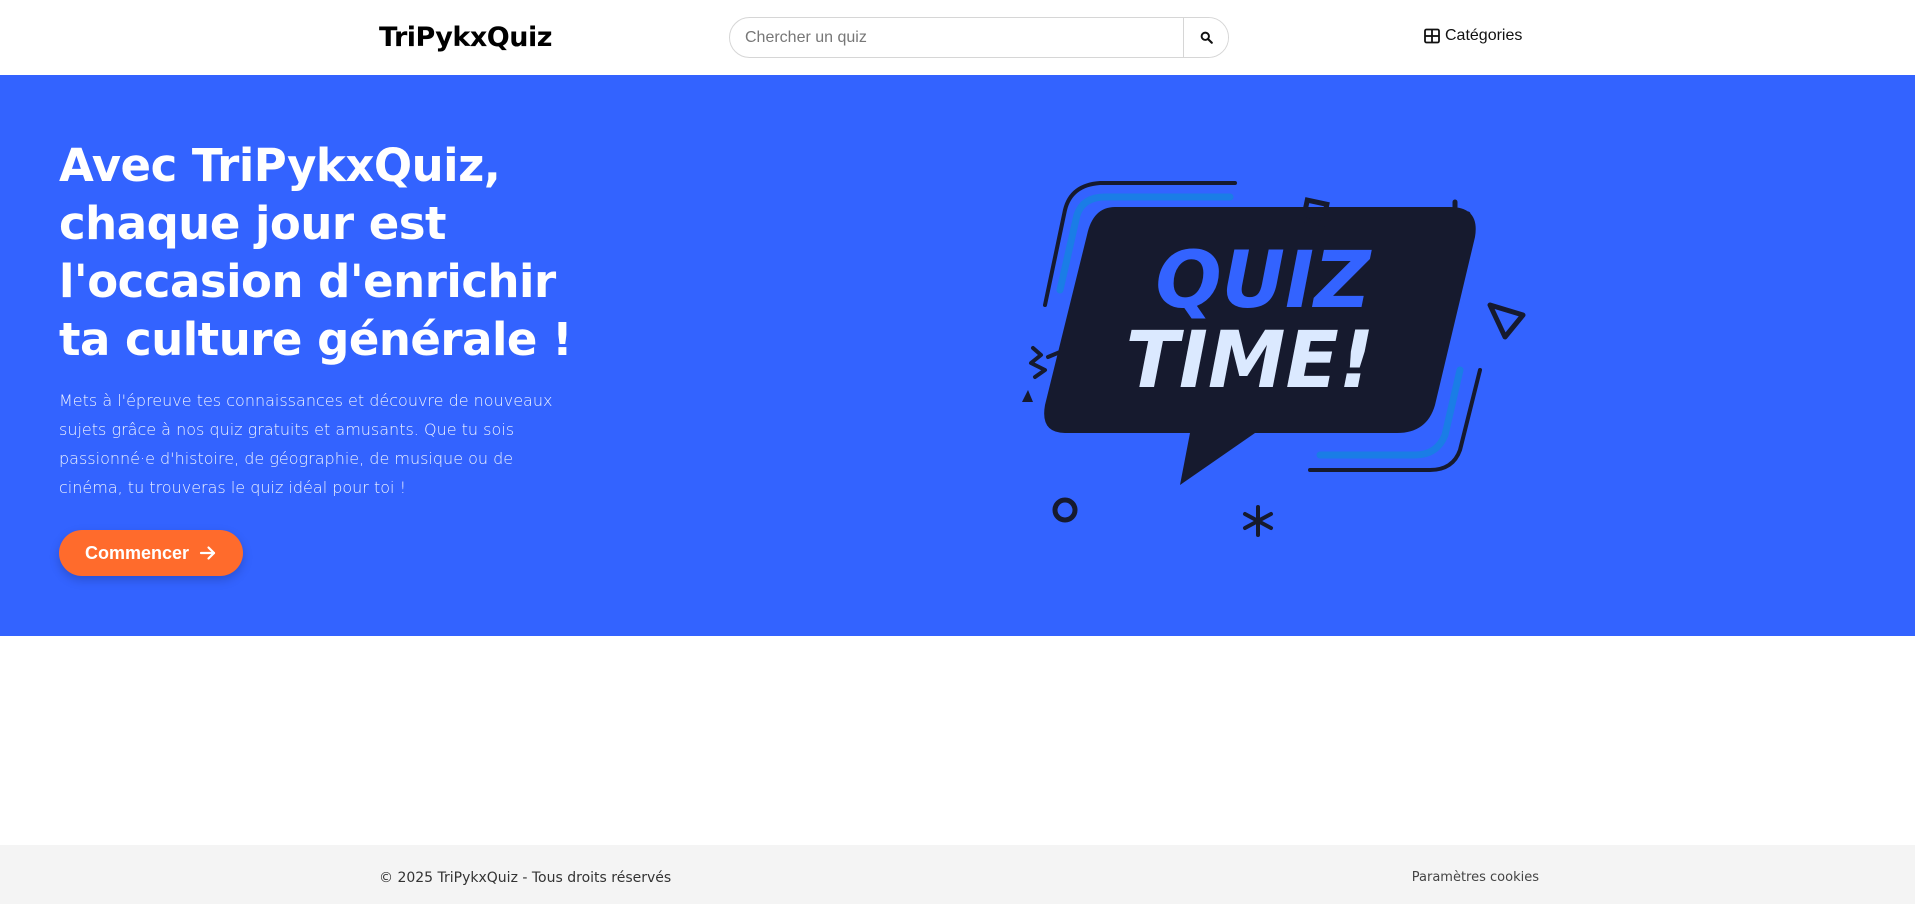 This screenshot has width=1915, height=904. I want to click on search-icon, so click(1206, 37).